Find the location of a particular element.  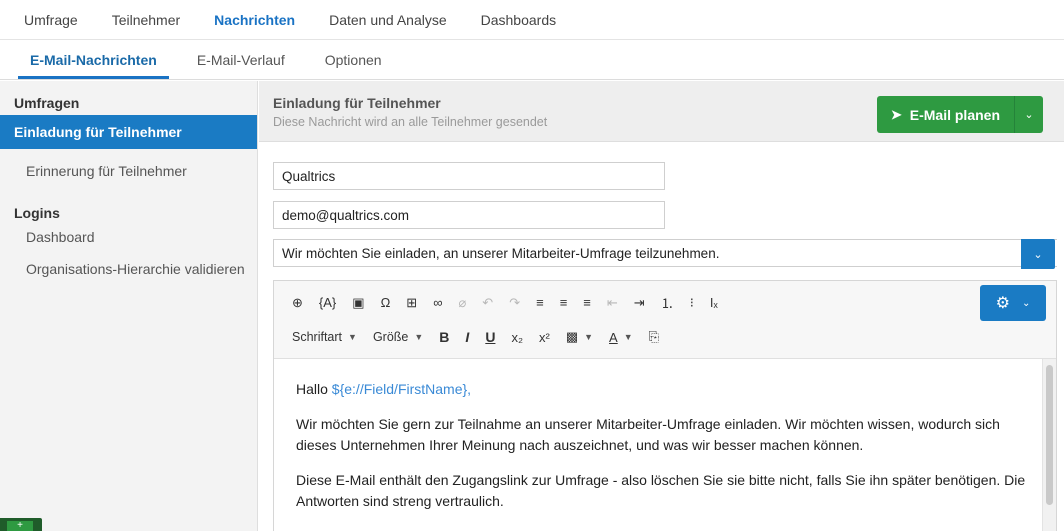

greeting-line: Hallo ${e://Field/FirstName}, is located at coordinates (667, 389).